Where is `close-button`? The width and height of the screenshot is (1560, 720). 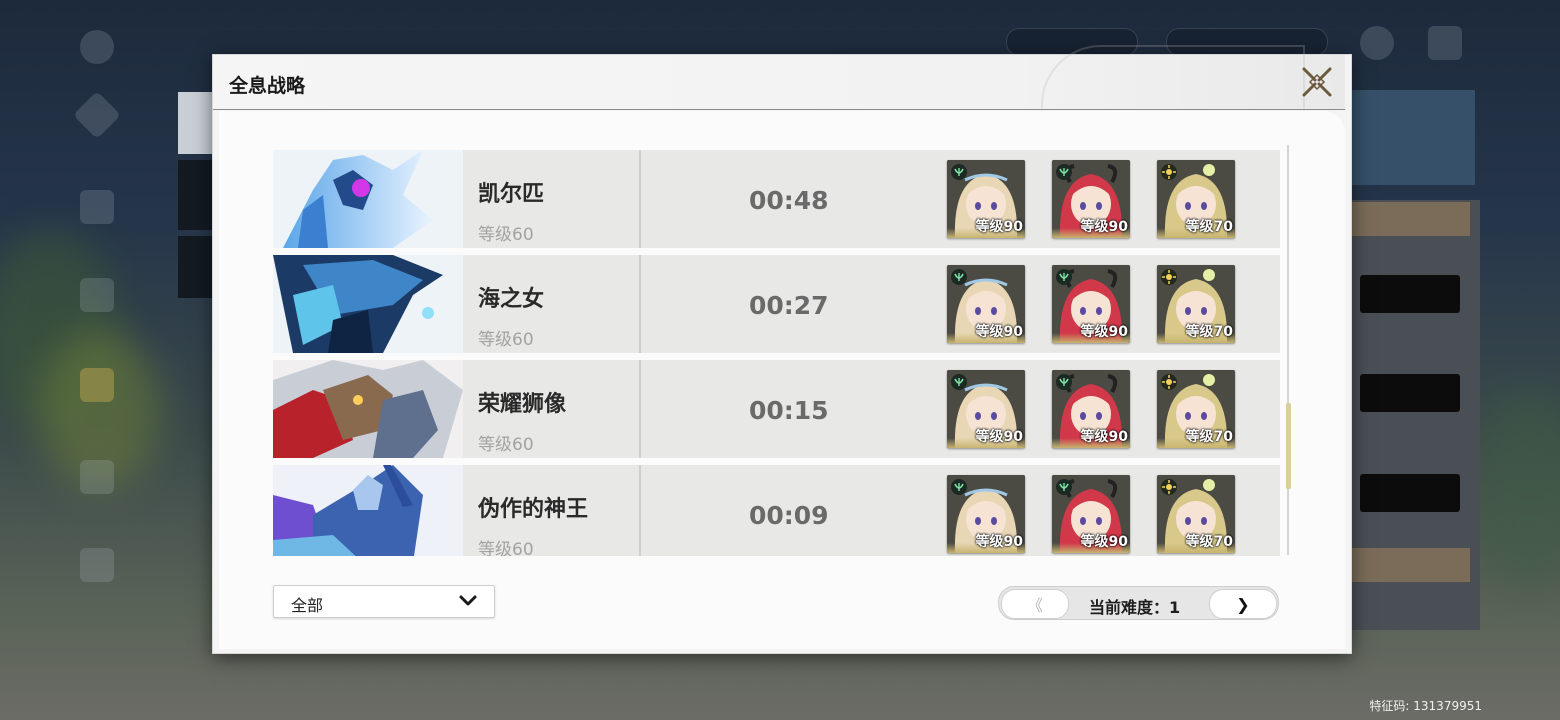
close-button is located at coordinates (1317, 82).